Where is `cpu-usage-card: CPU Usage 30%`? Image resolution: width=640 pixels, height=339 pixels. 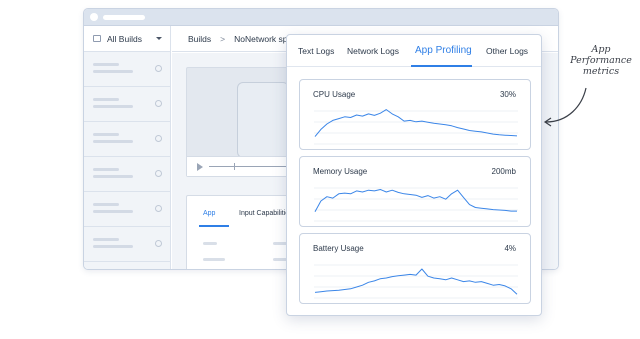 cpu-usage-card: CPU Usage 30% is located at coordinates (415, 114).